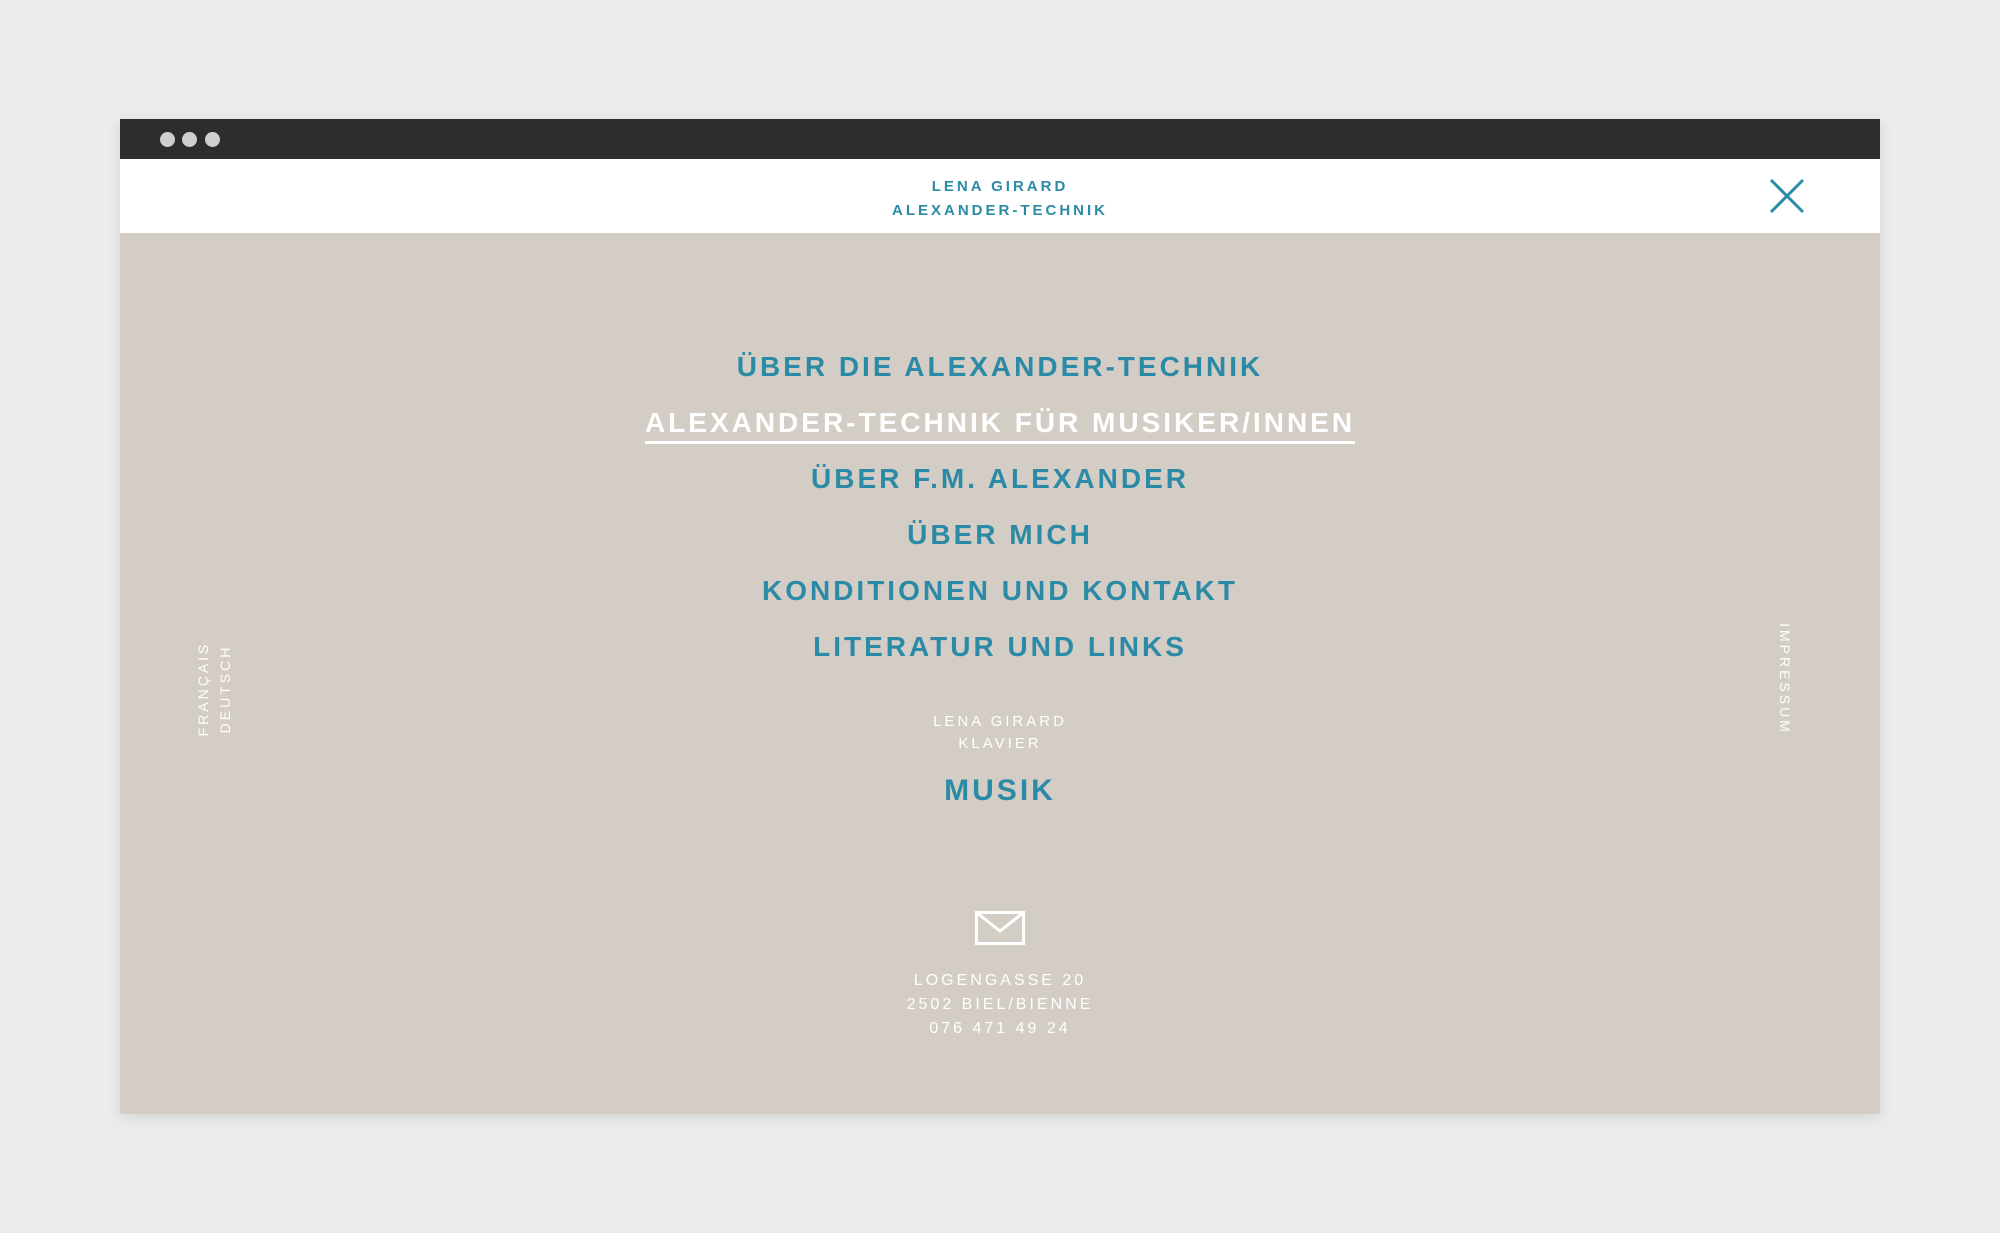 Image resolution: width=2000 pixels, height=1233 pixels. Describe the element at coordinates (225, 689) in the screenshot. I see `lang-deutsch-link: DEUTSCH` at that location.